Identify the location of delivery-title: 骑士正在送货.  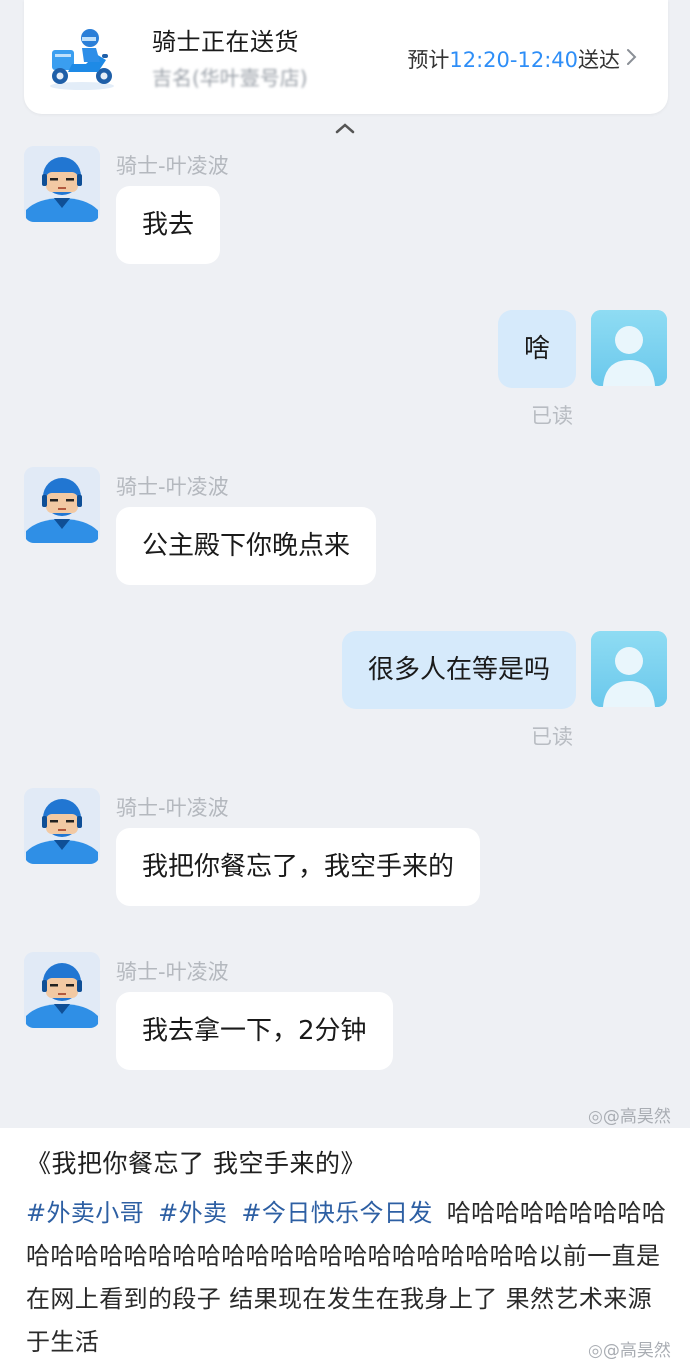
(225, 42).